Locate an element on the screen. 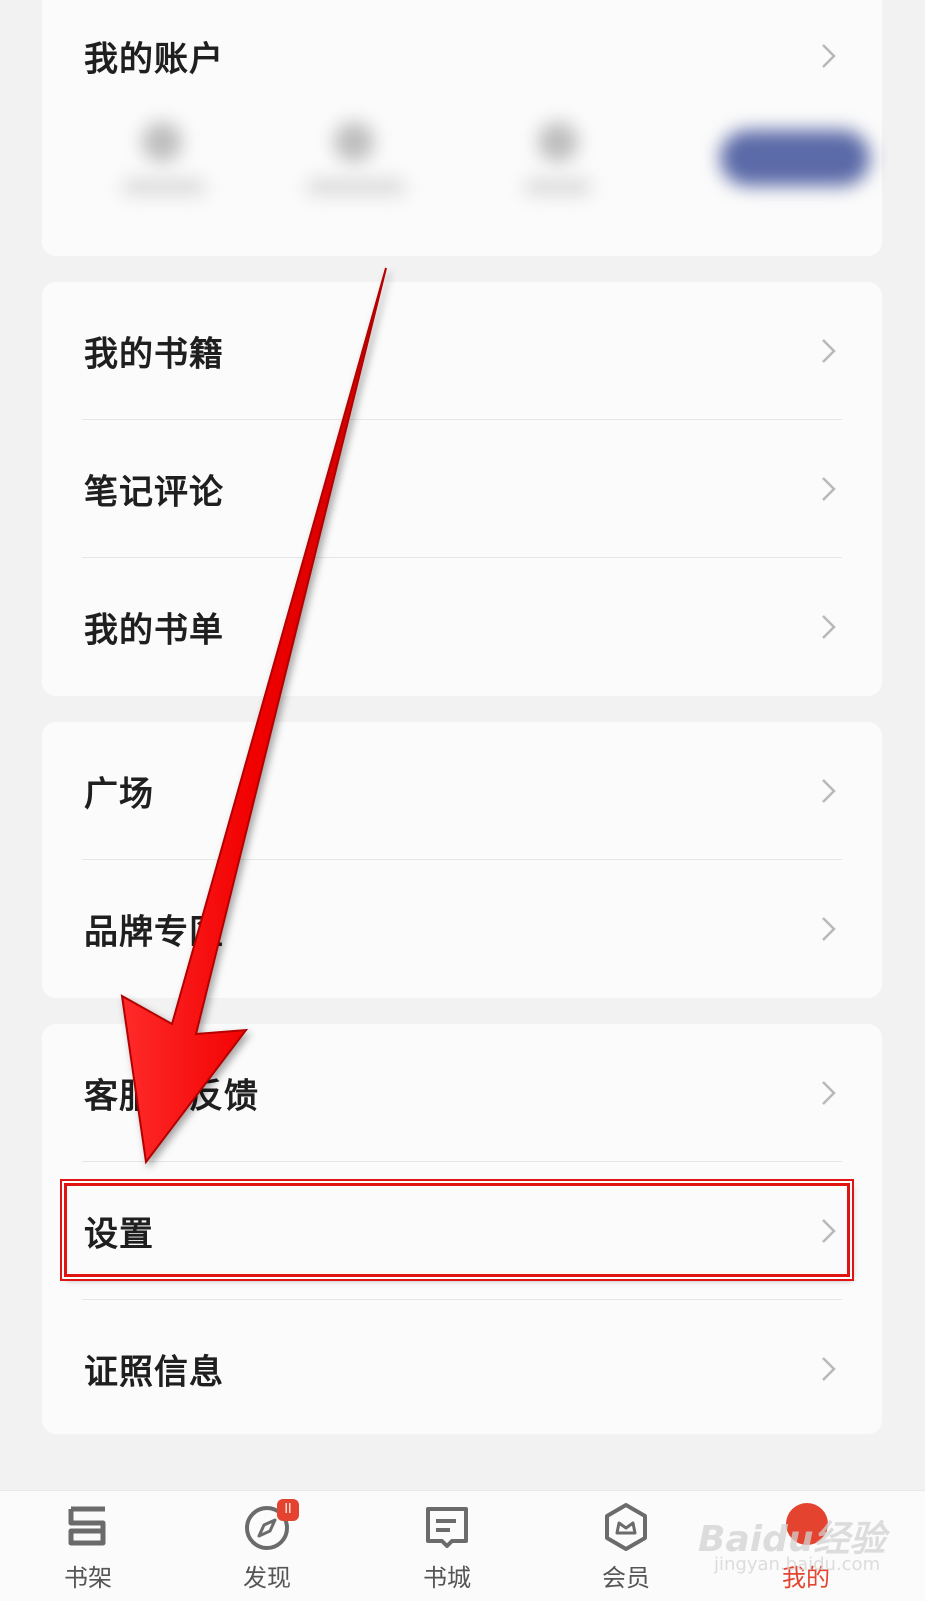 This screenshot has height=1601, width=925. stat-placeholder-button is located at coordinates (795, 158).